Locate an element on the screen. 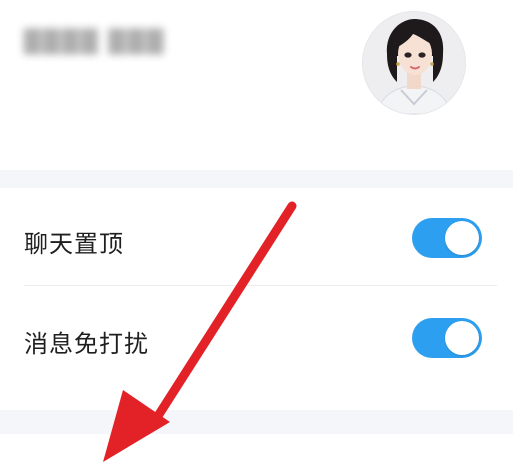 This screenshot has height=470, width=513. pin-chat-label: 聊天置顶 is located at coordinates (74, 244).